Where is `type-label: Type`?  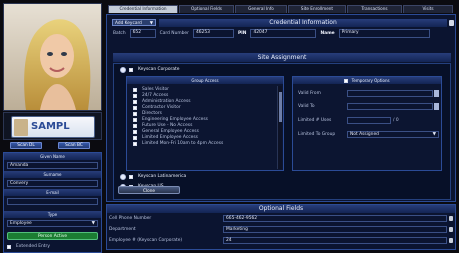 type-label: Type is located at coordinates (52, 214).